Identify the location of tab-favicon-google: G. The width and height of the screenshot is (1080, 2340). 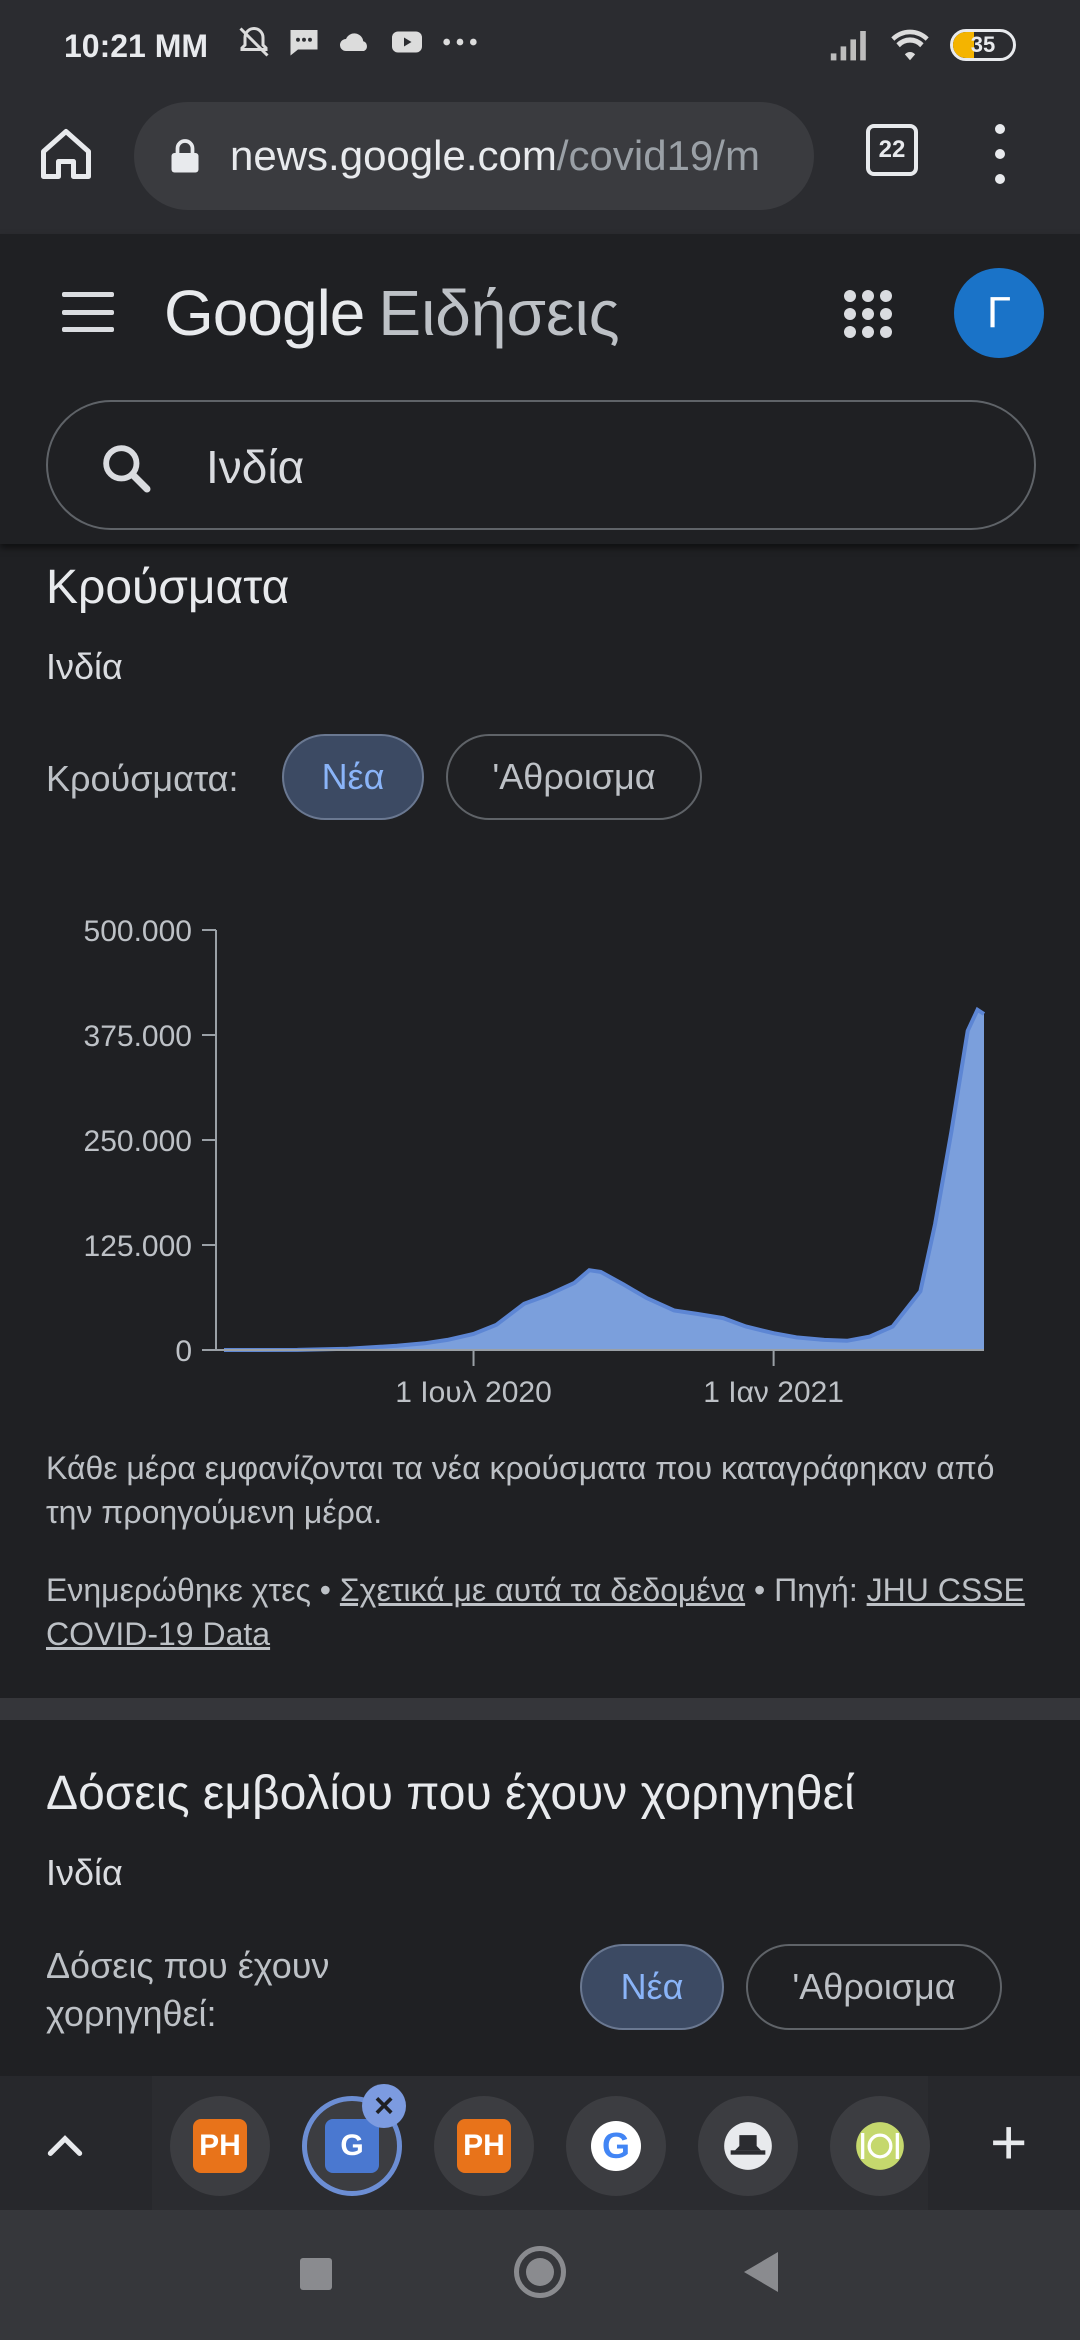
(616, 2146).